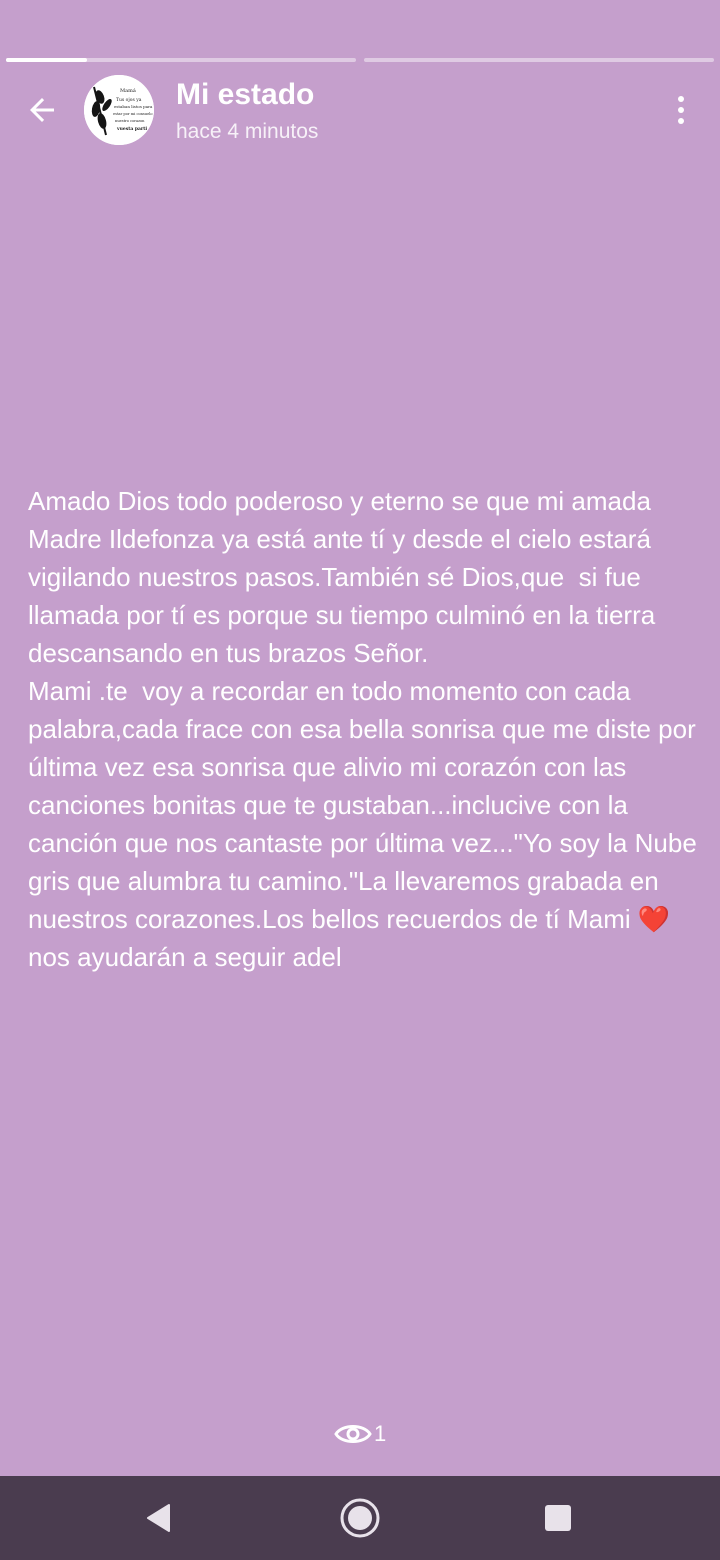 Image resolution: width=720 pixels, height=1560 pixels. What do you see at coordinates (247, 131) in the screenshot?
I see `status-timestamp: hace 4 minutos` at bounding box center [247, 131].